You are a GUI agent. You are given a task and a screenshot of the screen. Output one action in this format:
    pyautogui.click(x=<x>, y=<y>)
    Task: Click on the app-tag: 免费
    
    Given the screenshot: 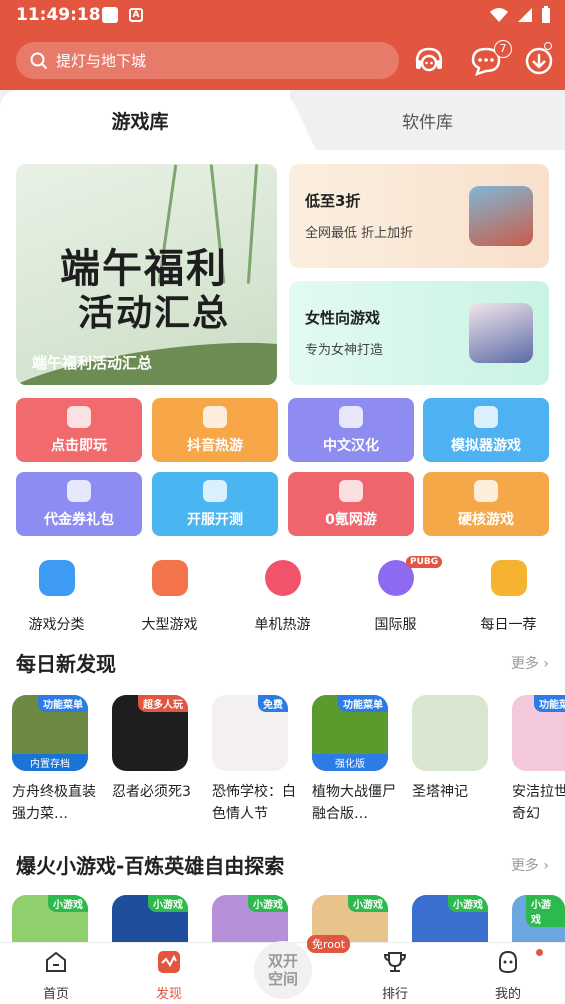 What is the action you would take?
    pyautogui.click(x=273, y=703)
    